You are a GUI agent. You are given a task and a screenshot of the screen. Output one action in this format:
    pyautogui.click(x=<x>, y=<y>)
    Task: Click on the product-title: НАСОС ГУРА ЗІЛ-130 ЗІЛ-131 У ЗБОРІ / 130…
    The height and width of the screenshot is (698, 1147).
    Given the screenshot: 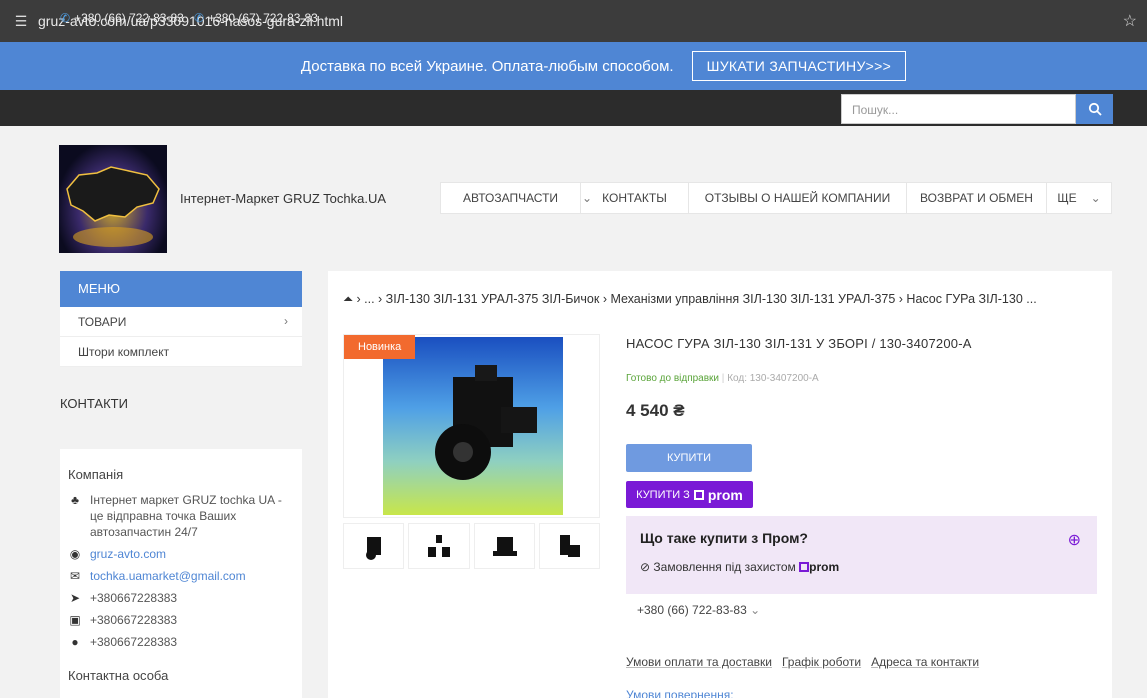 What is the action you would take?
    pyautogui.click(x=799, y=343)
    